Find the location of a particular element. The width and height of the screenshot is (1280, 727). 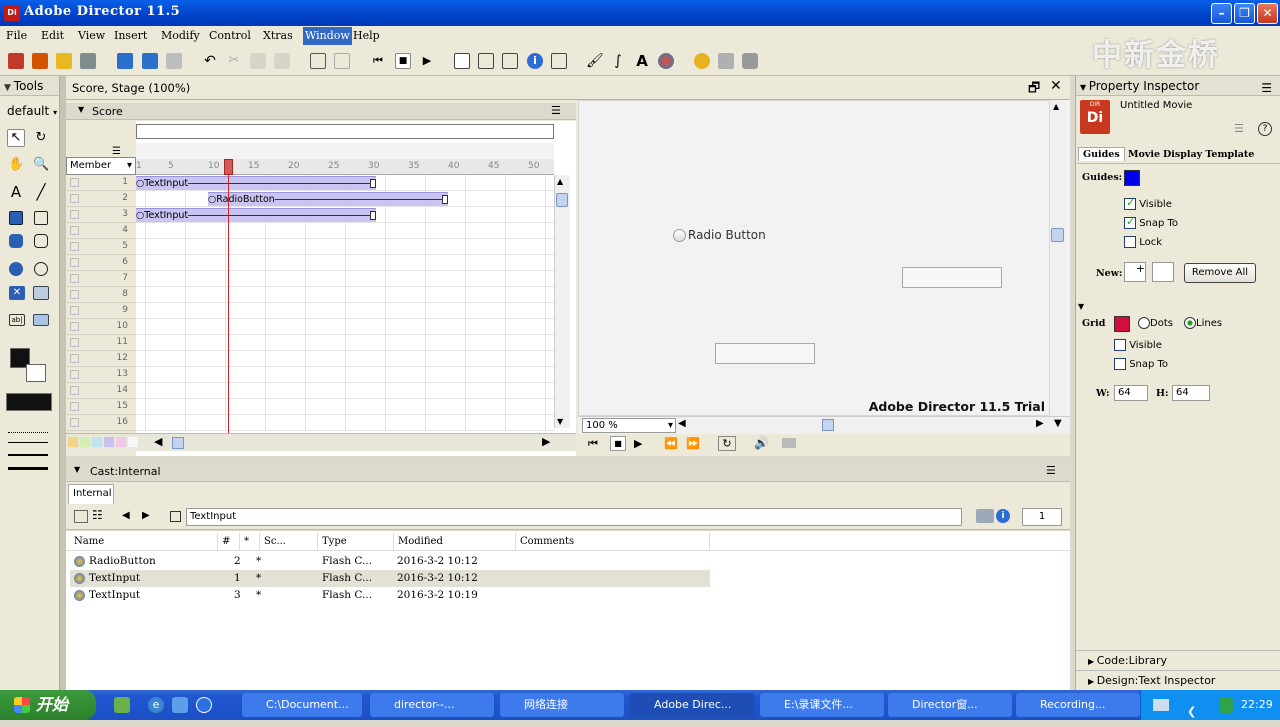

score-channel-row: 10 is located at coordinates (310, 327).